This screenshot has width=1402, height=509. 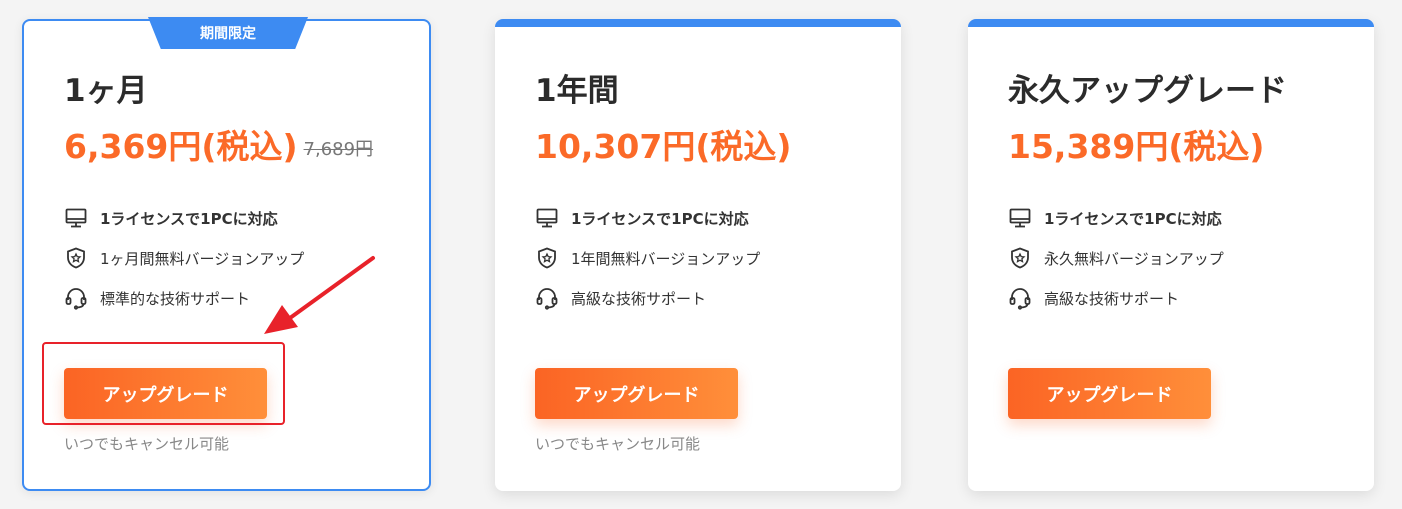 I want to click on feature-text: 1年間無料バージョンアップ, so click(x=666, y=258).